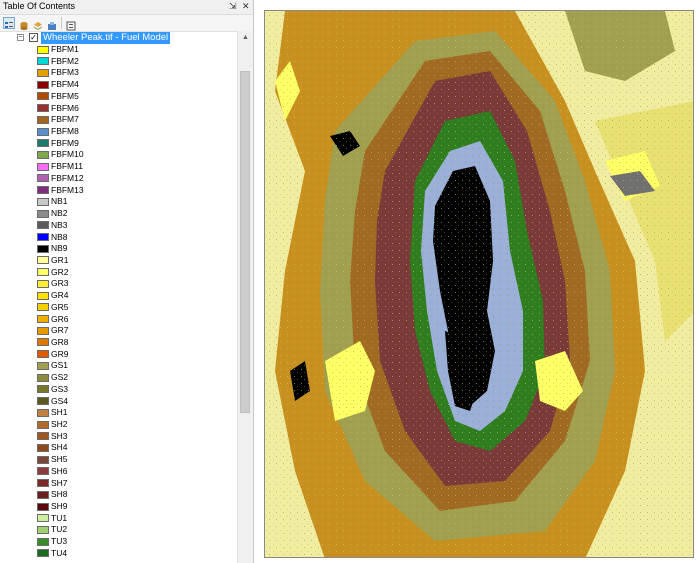 The image size is (700, 563). Describe the element at coordinates (233, 6) in the screenshot. I see `pin-icon: ⇲` at that location.